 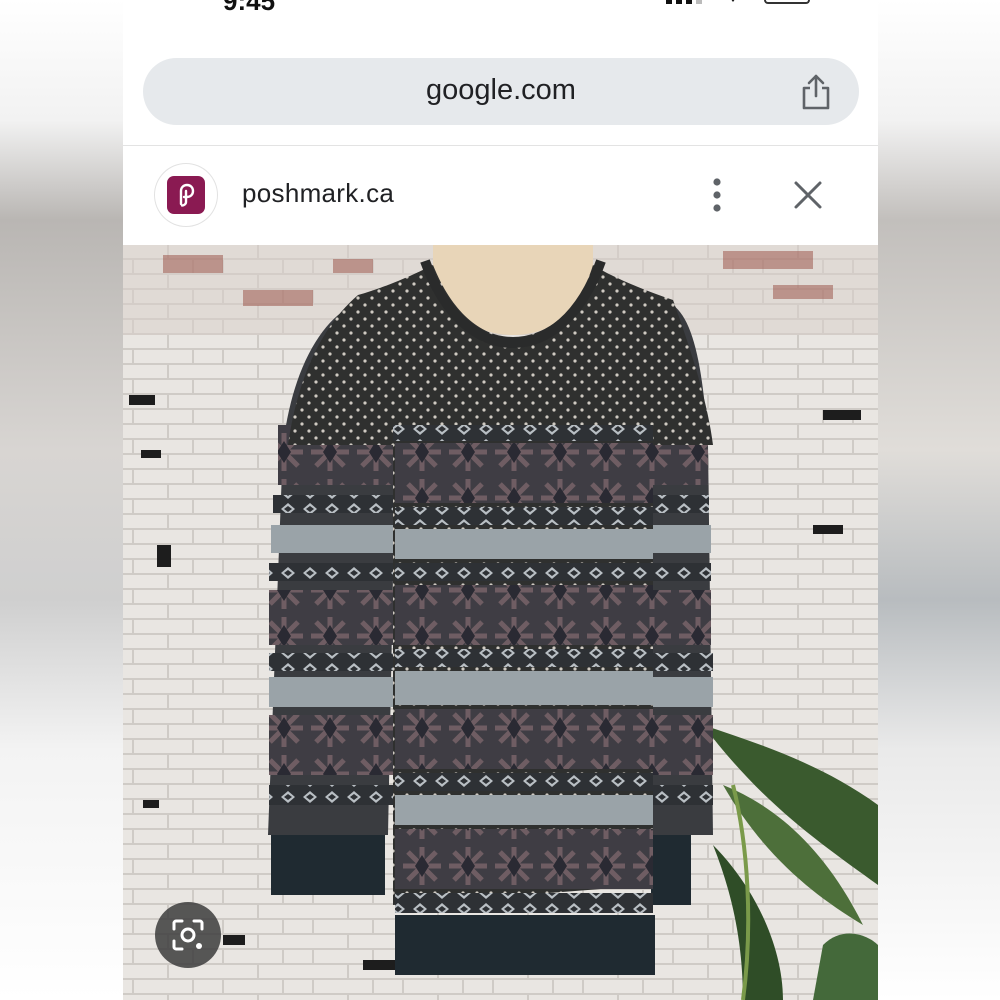 I want to click on poshmark-logo-icon, so click(x=186, y=195).